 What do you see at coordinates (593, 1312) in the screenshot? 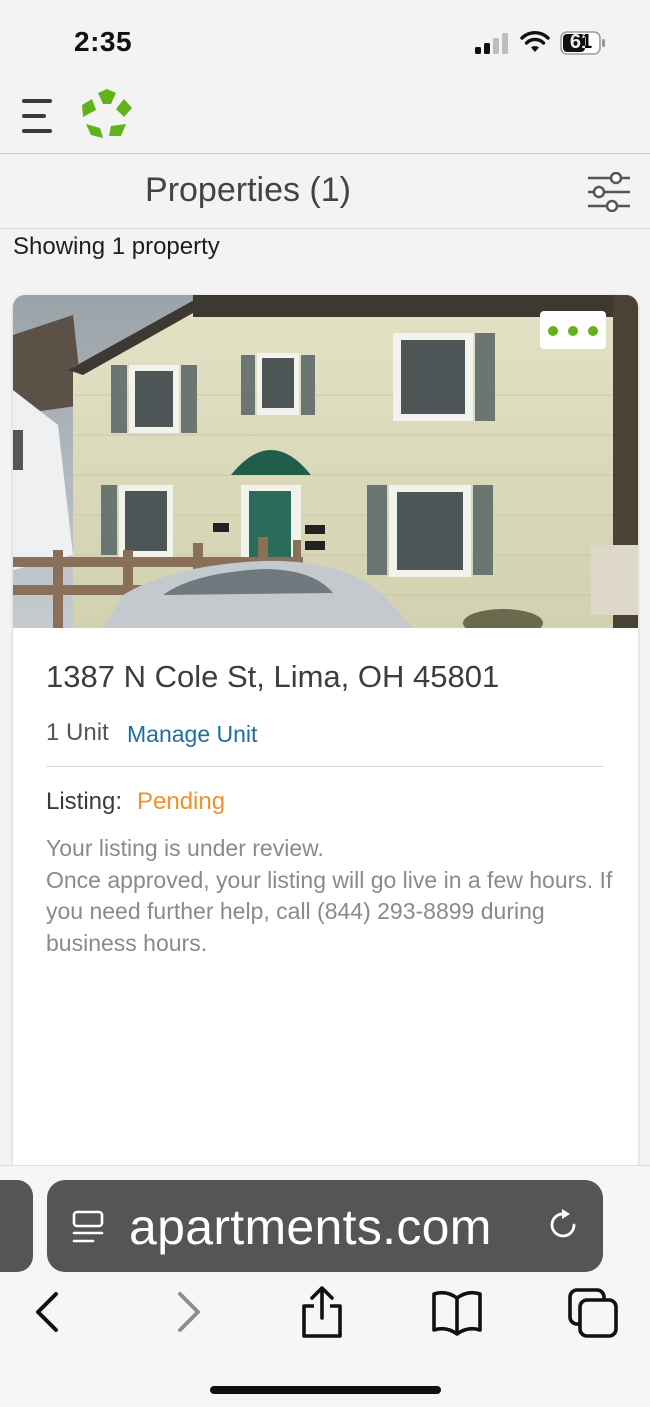
I see `tabs-icon` at bounding box center [593, 1312].